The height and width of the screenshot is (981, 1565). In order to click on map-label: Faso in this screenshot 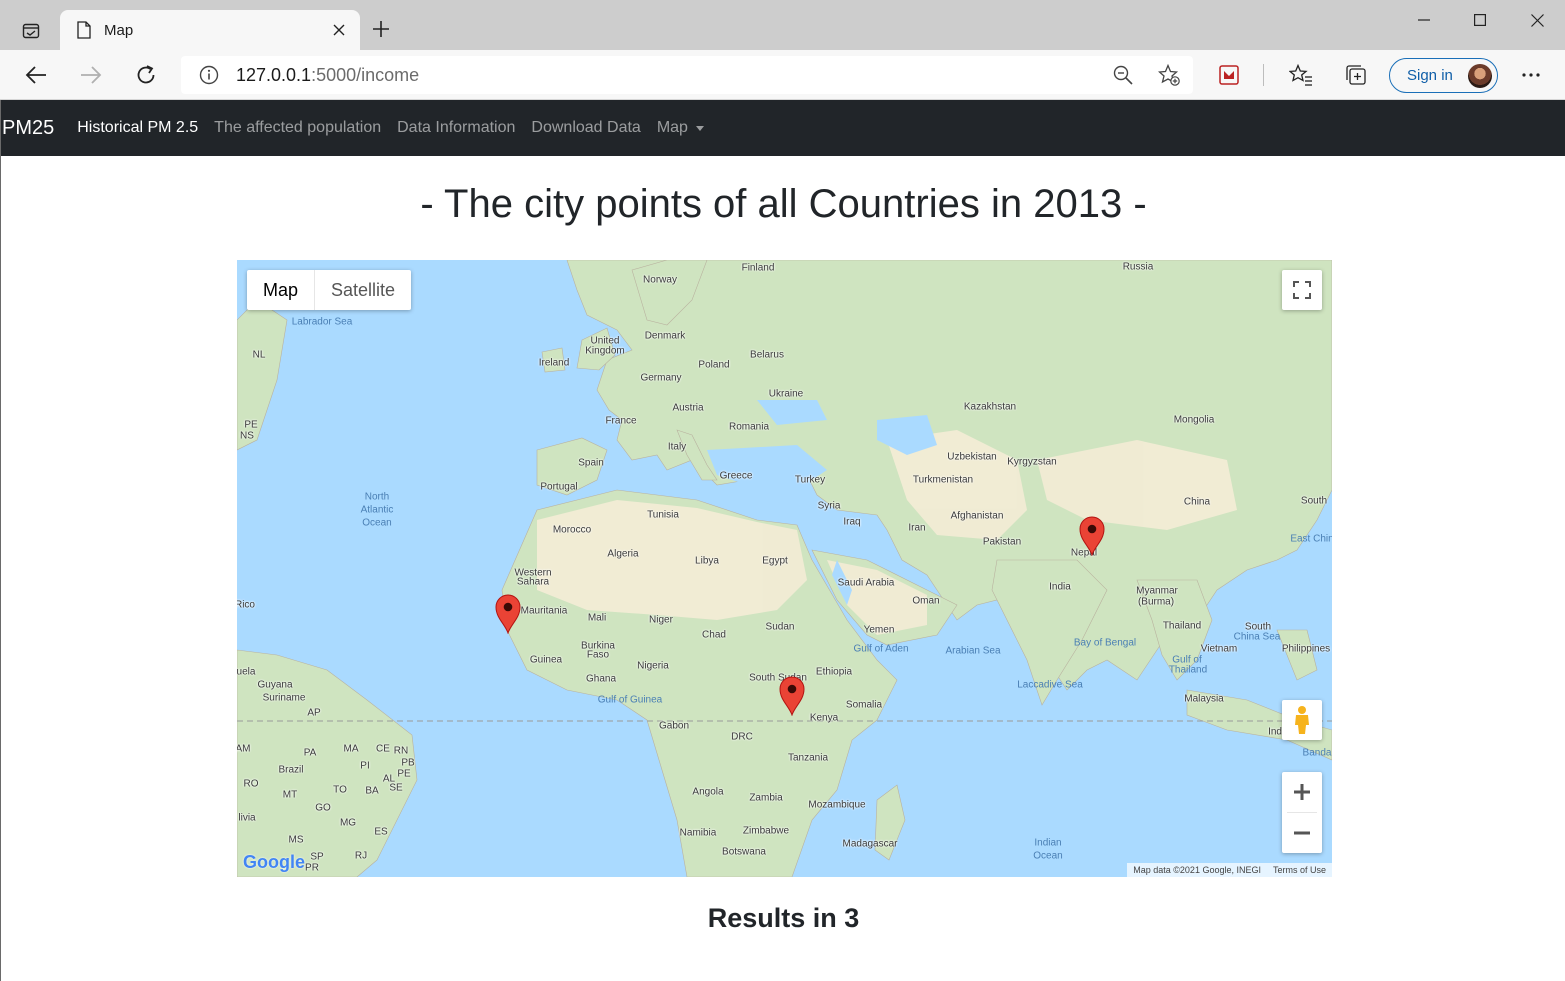, I will do `click(598, 655)`.